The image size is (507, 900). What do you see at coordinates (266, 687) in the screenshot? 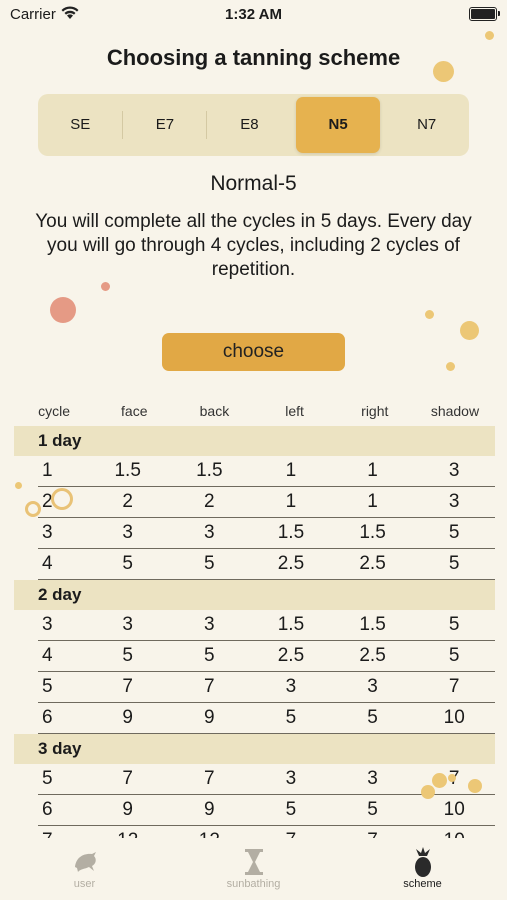
I see `table-row: 5 7 7 3 3 7` at bounding box center [266, 687].